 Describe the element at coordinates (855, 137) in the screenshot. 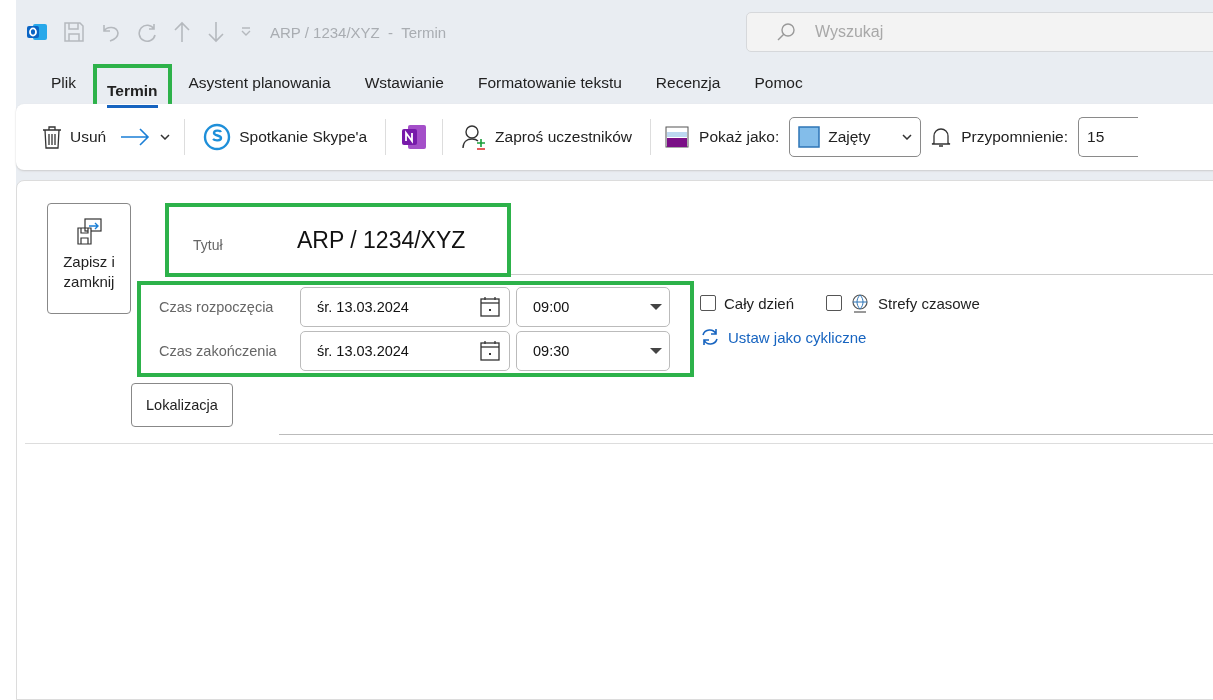

I see `show-as-dropdown: Zajęty` at that location.